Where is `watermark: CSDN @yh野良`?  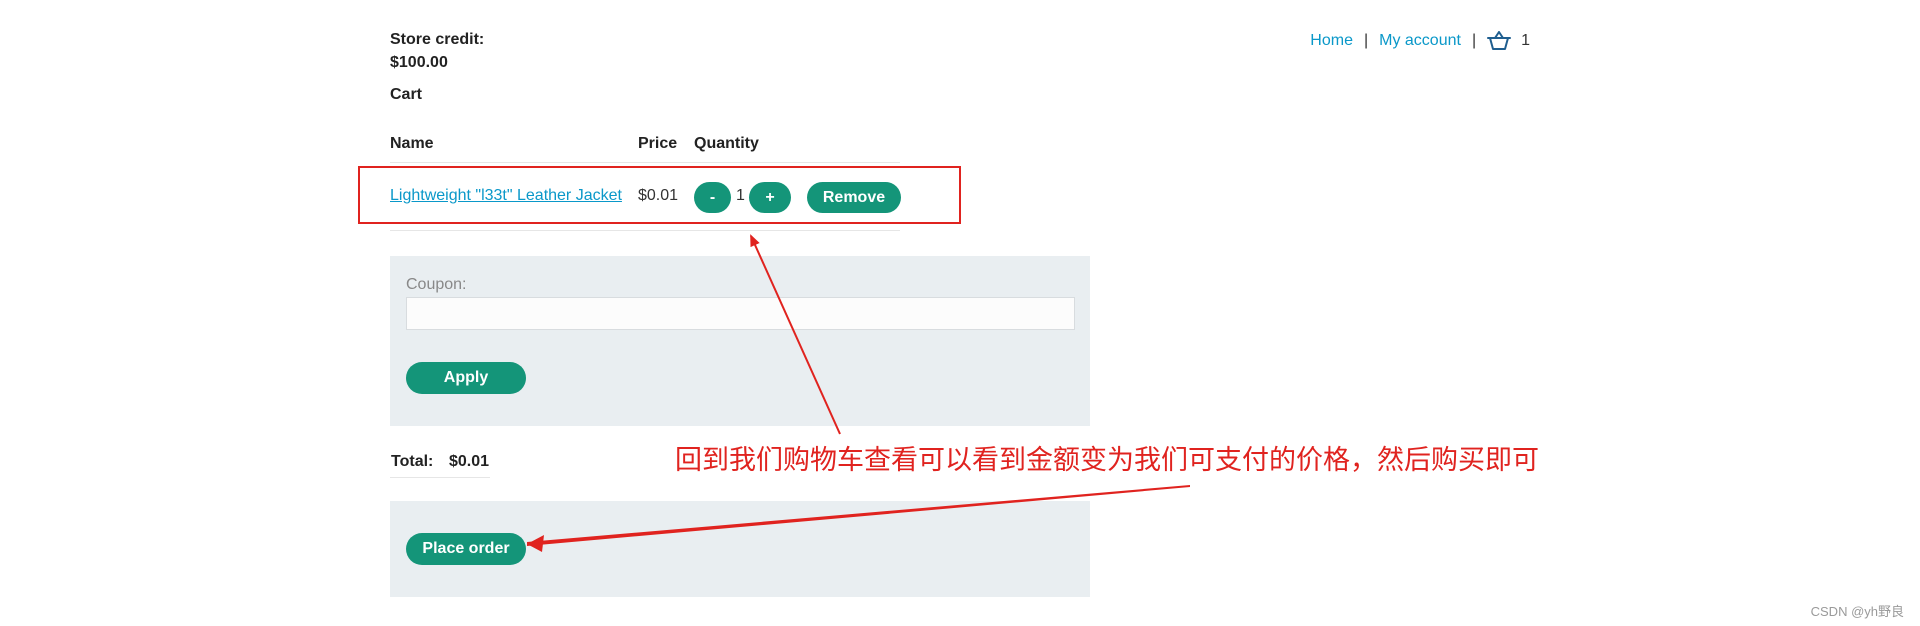 watermark: CSDN @yh野良 is located at coordinates (1857, 611).